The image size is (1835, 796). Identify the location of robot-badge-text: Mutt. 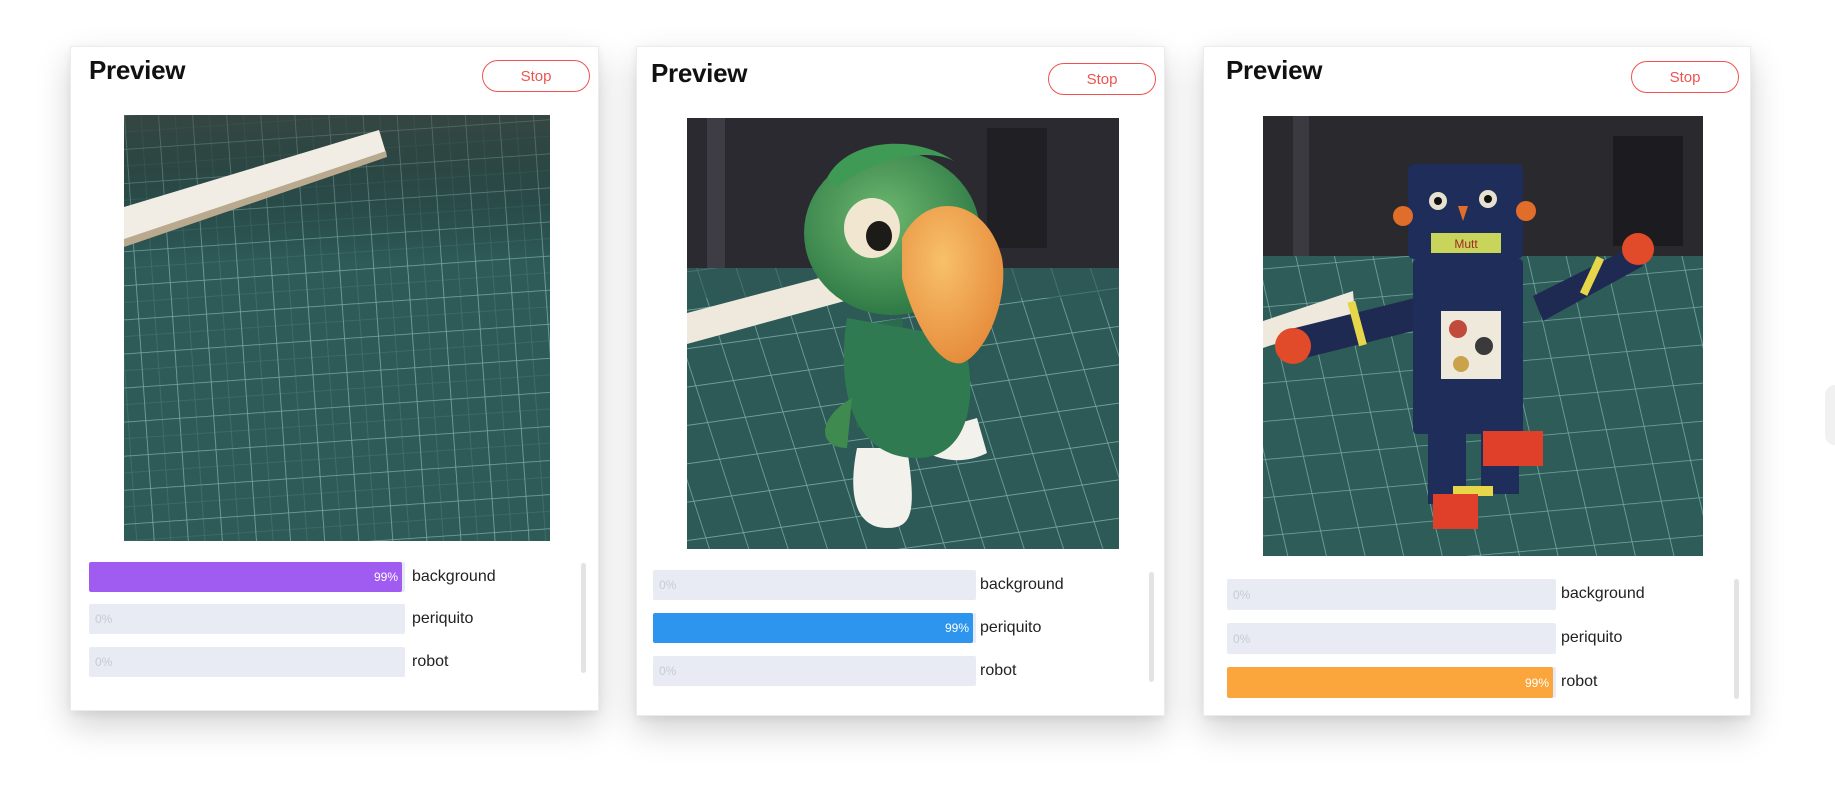
(1466, 244).